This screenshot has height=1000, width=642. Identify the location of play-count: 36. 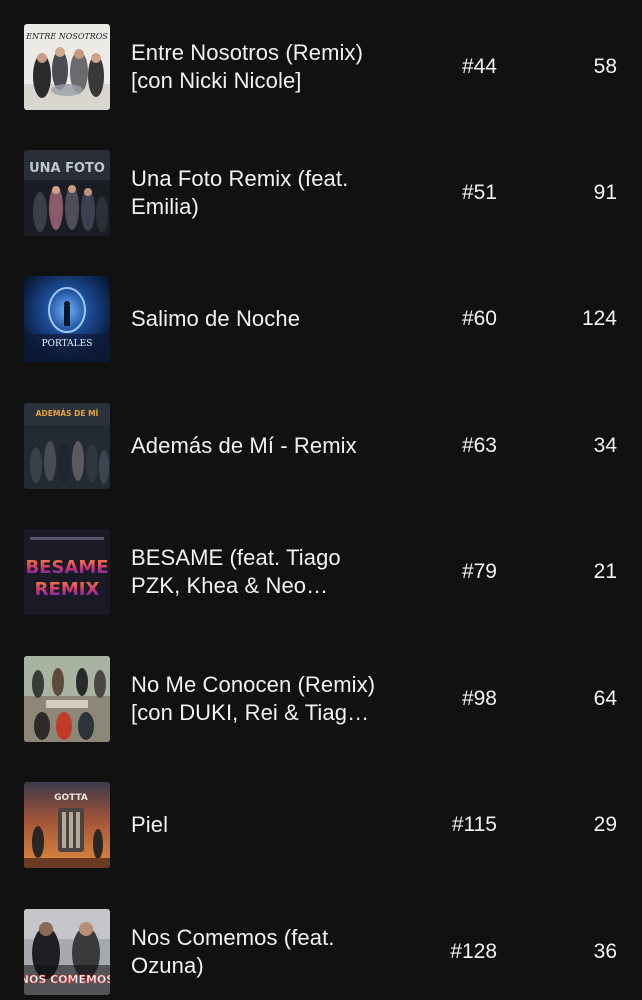
(605, 951).